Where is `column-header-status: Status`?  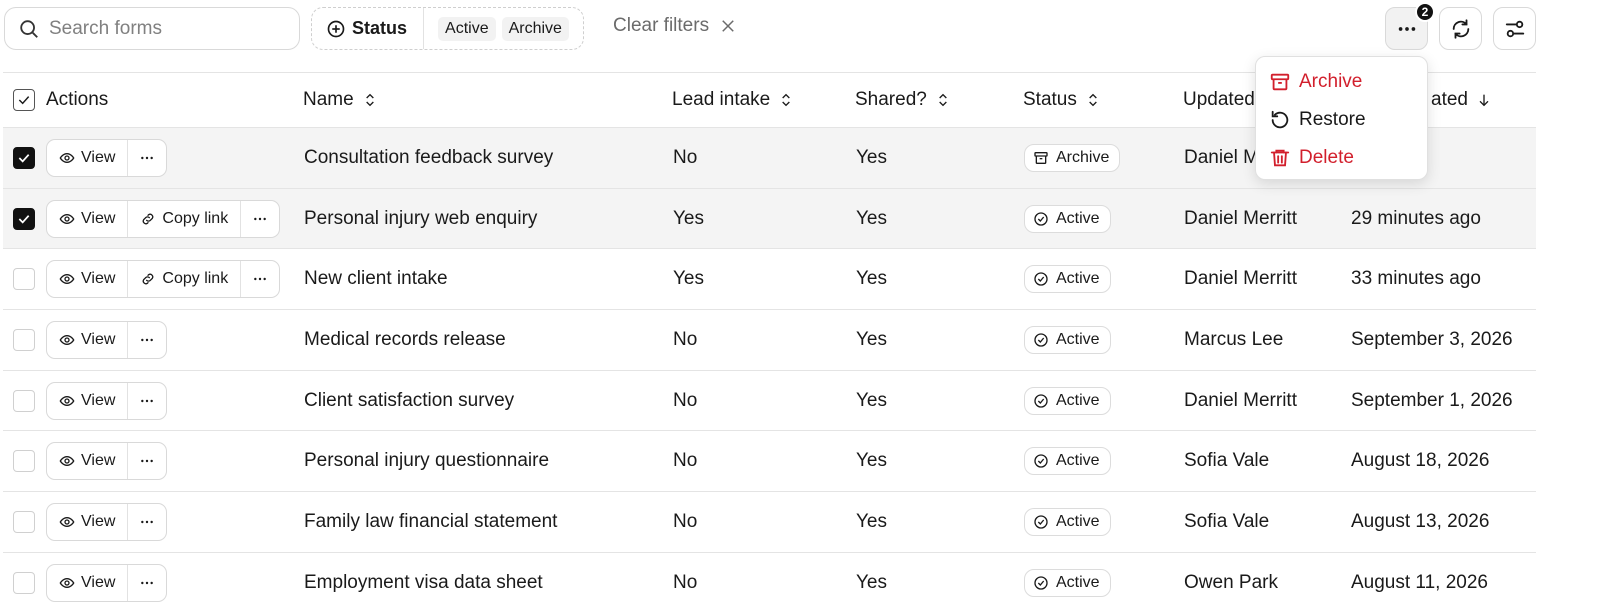
column-header-status: Status is located at coordinates (1062, 100).